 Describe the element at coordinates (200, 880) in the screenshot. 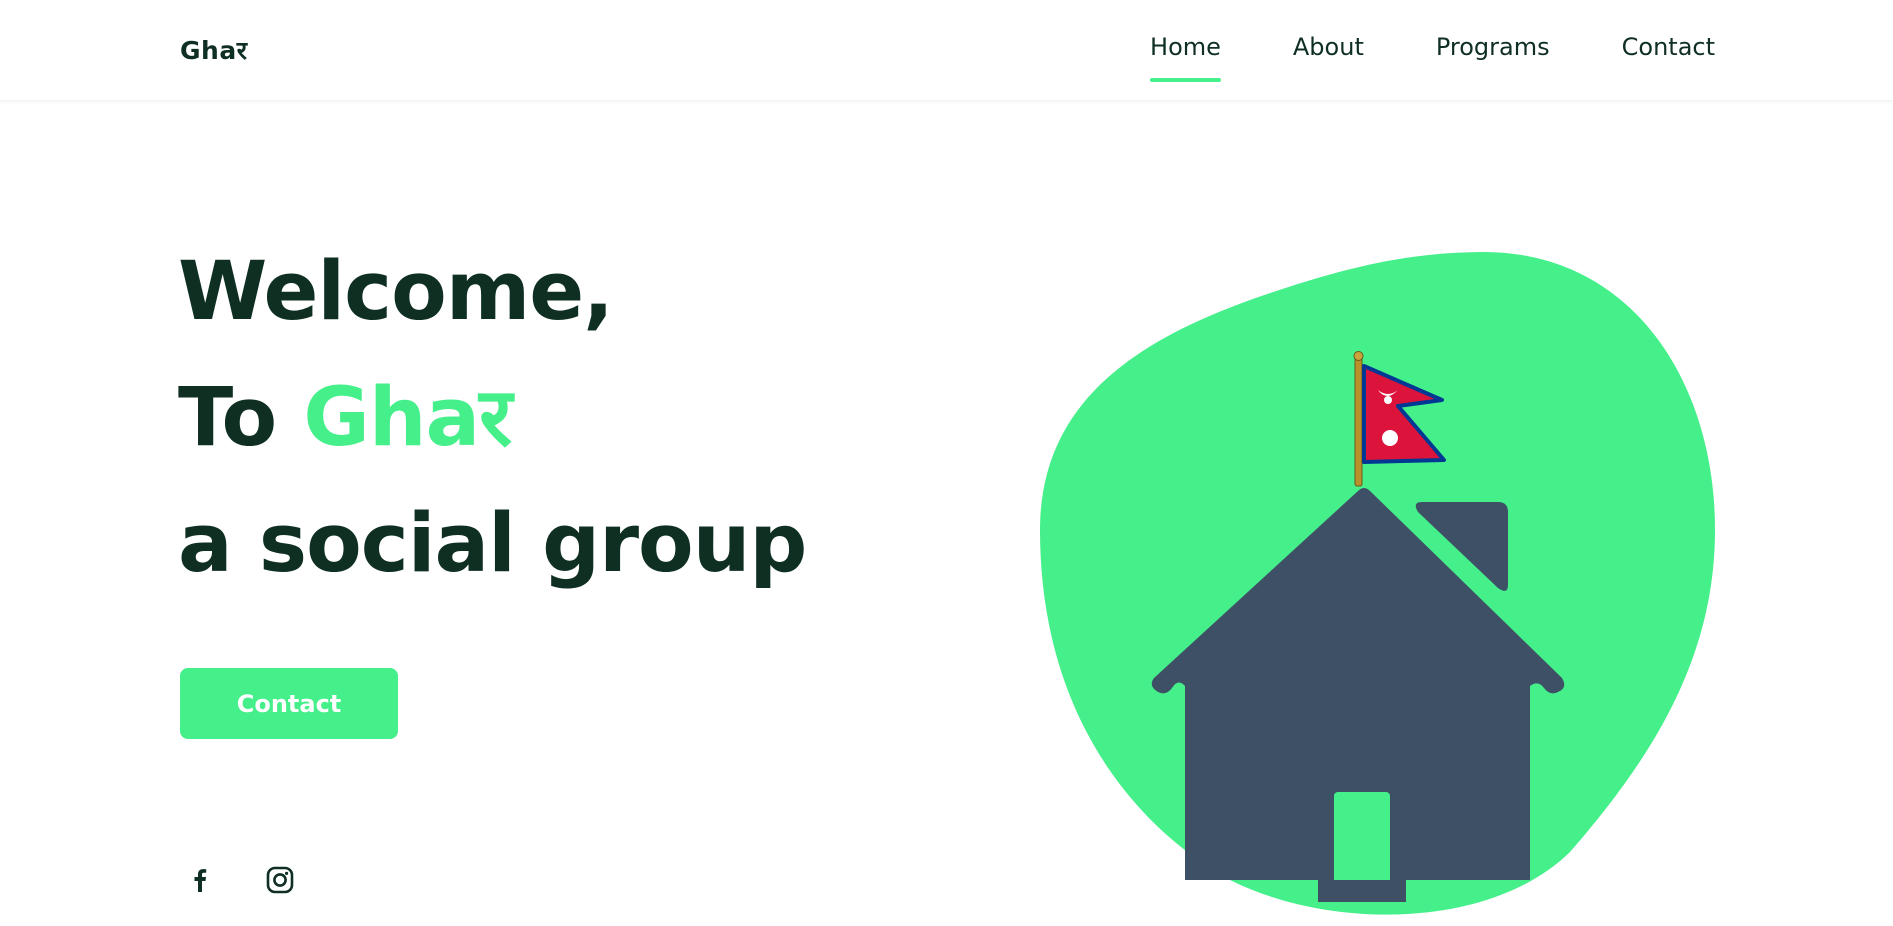

I see `facebook-icon` at that location.